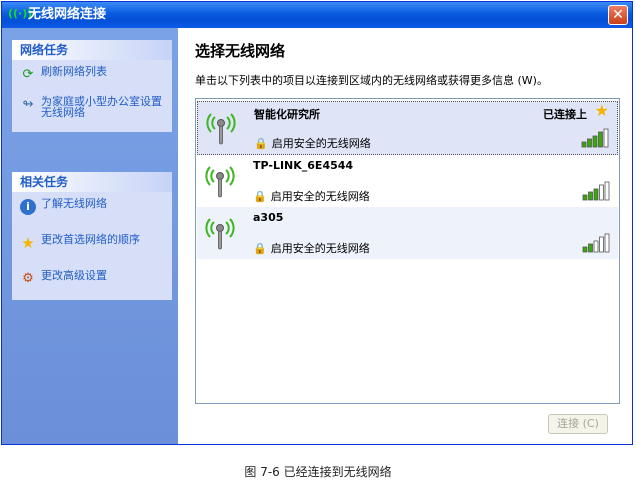  What do you see at coordinates (407, 233) in the screenshot?
I see `network-item: a305 🔒 启用安全的无线网络` at bounding box center [407, 233].